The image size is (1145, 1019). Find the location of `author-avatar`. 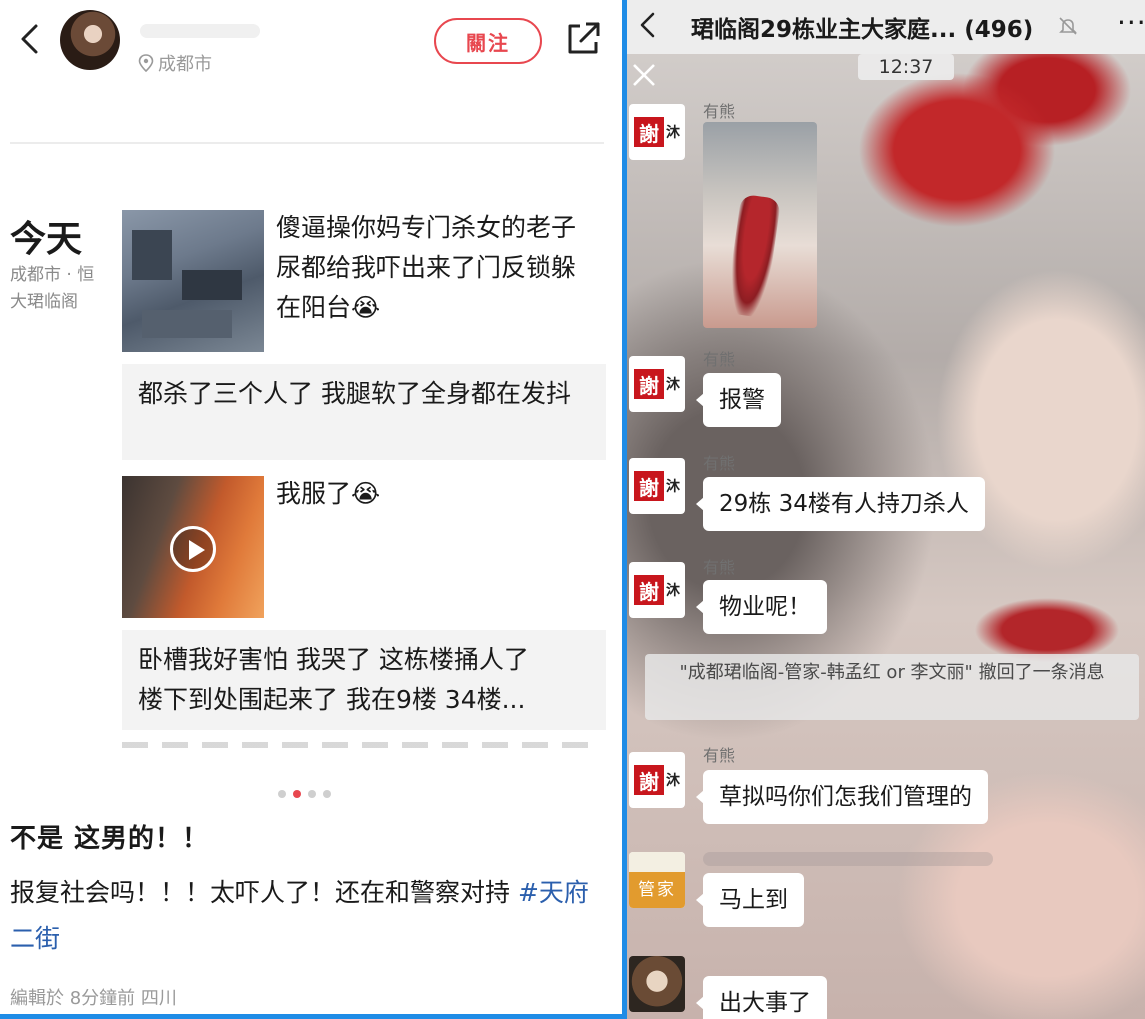

author-avatar is located at coordinates (90, 40).